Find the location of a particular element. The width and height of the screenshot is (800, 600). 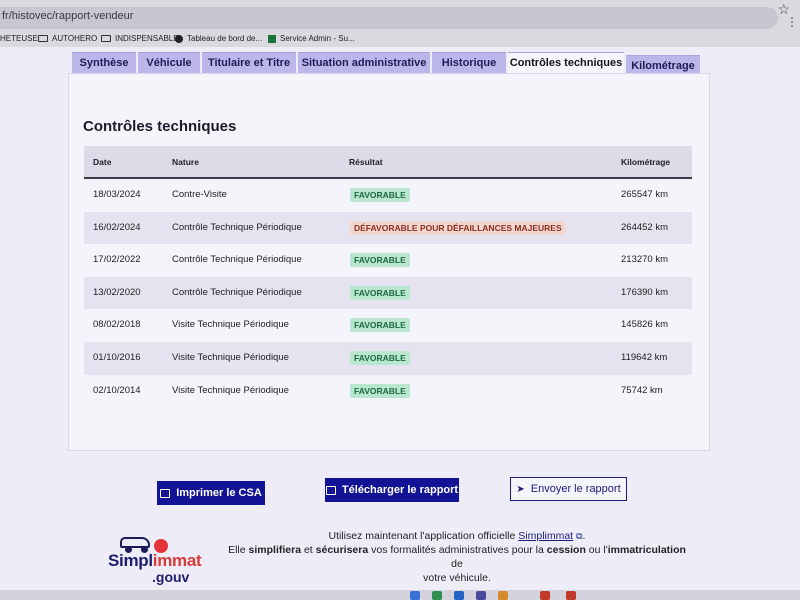

download-report-button: Télécharger le rapport is located at coordinates (392, 490).